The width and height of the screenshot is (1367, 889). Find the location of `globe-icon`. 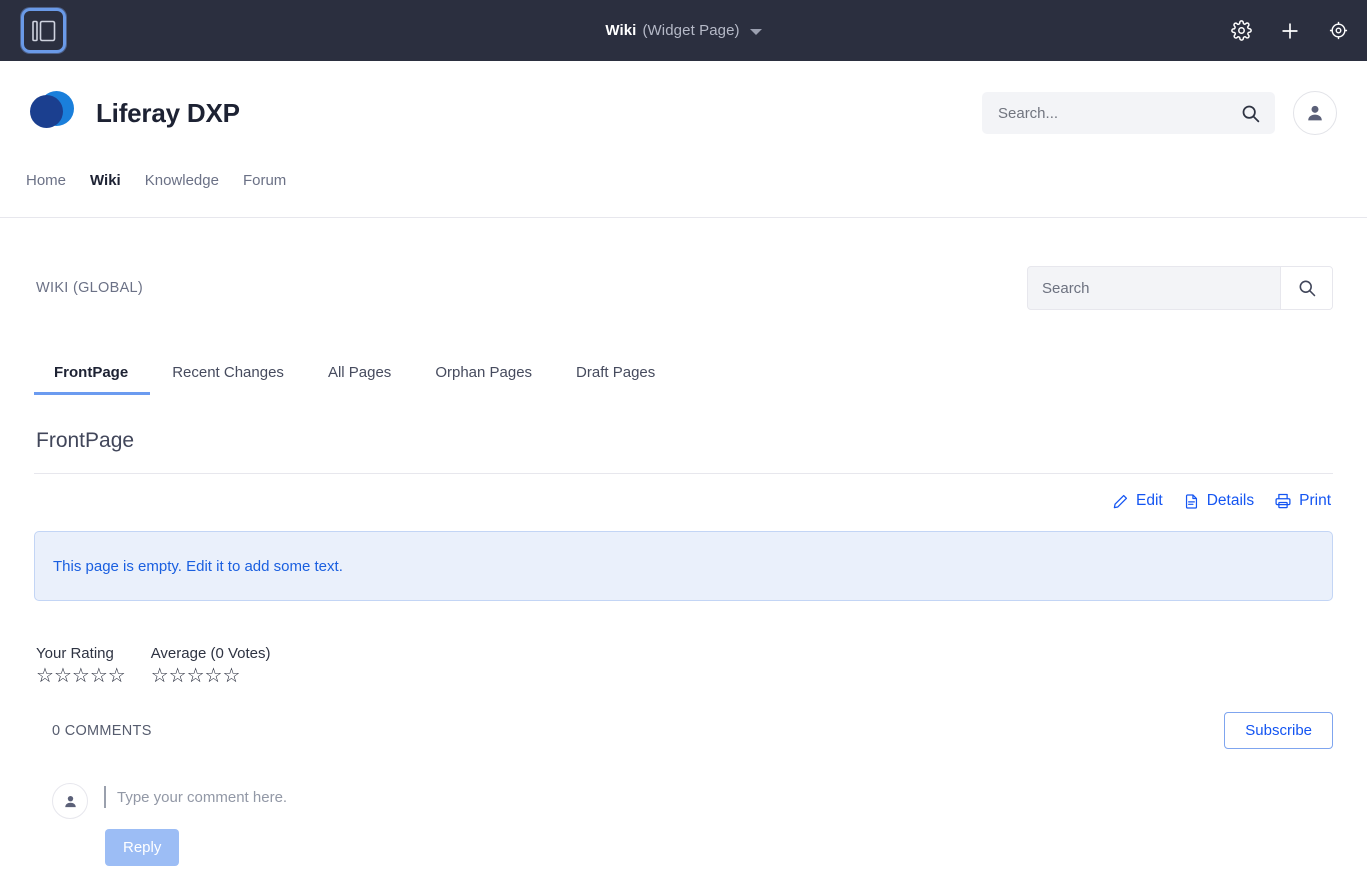

globe-icon is located at coordinates (1338, 30).